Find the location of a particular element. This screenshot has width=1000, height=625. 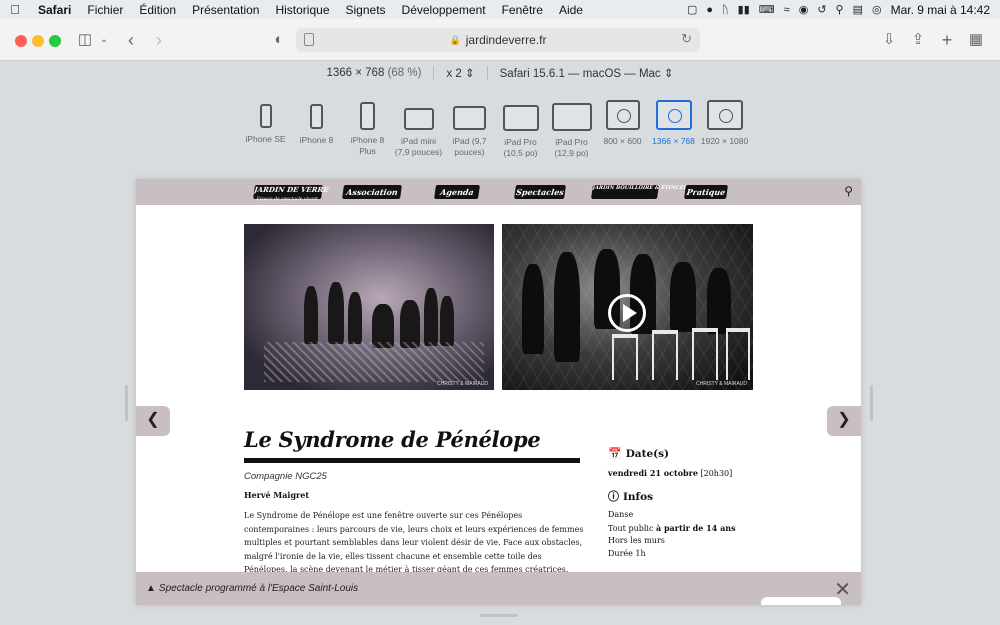

infos-heading: ⓘ Infos is located at coordinates (630, 496).